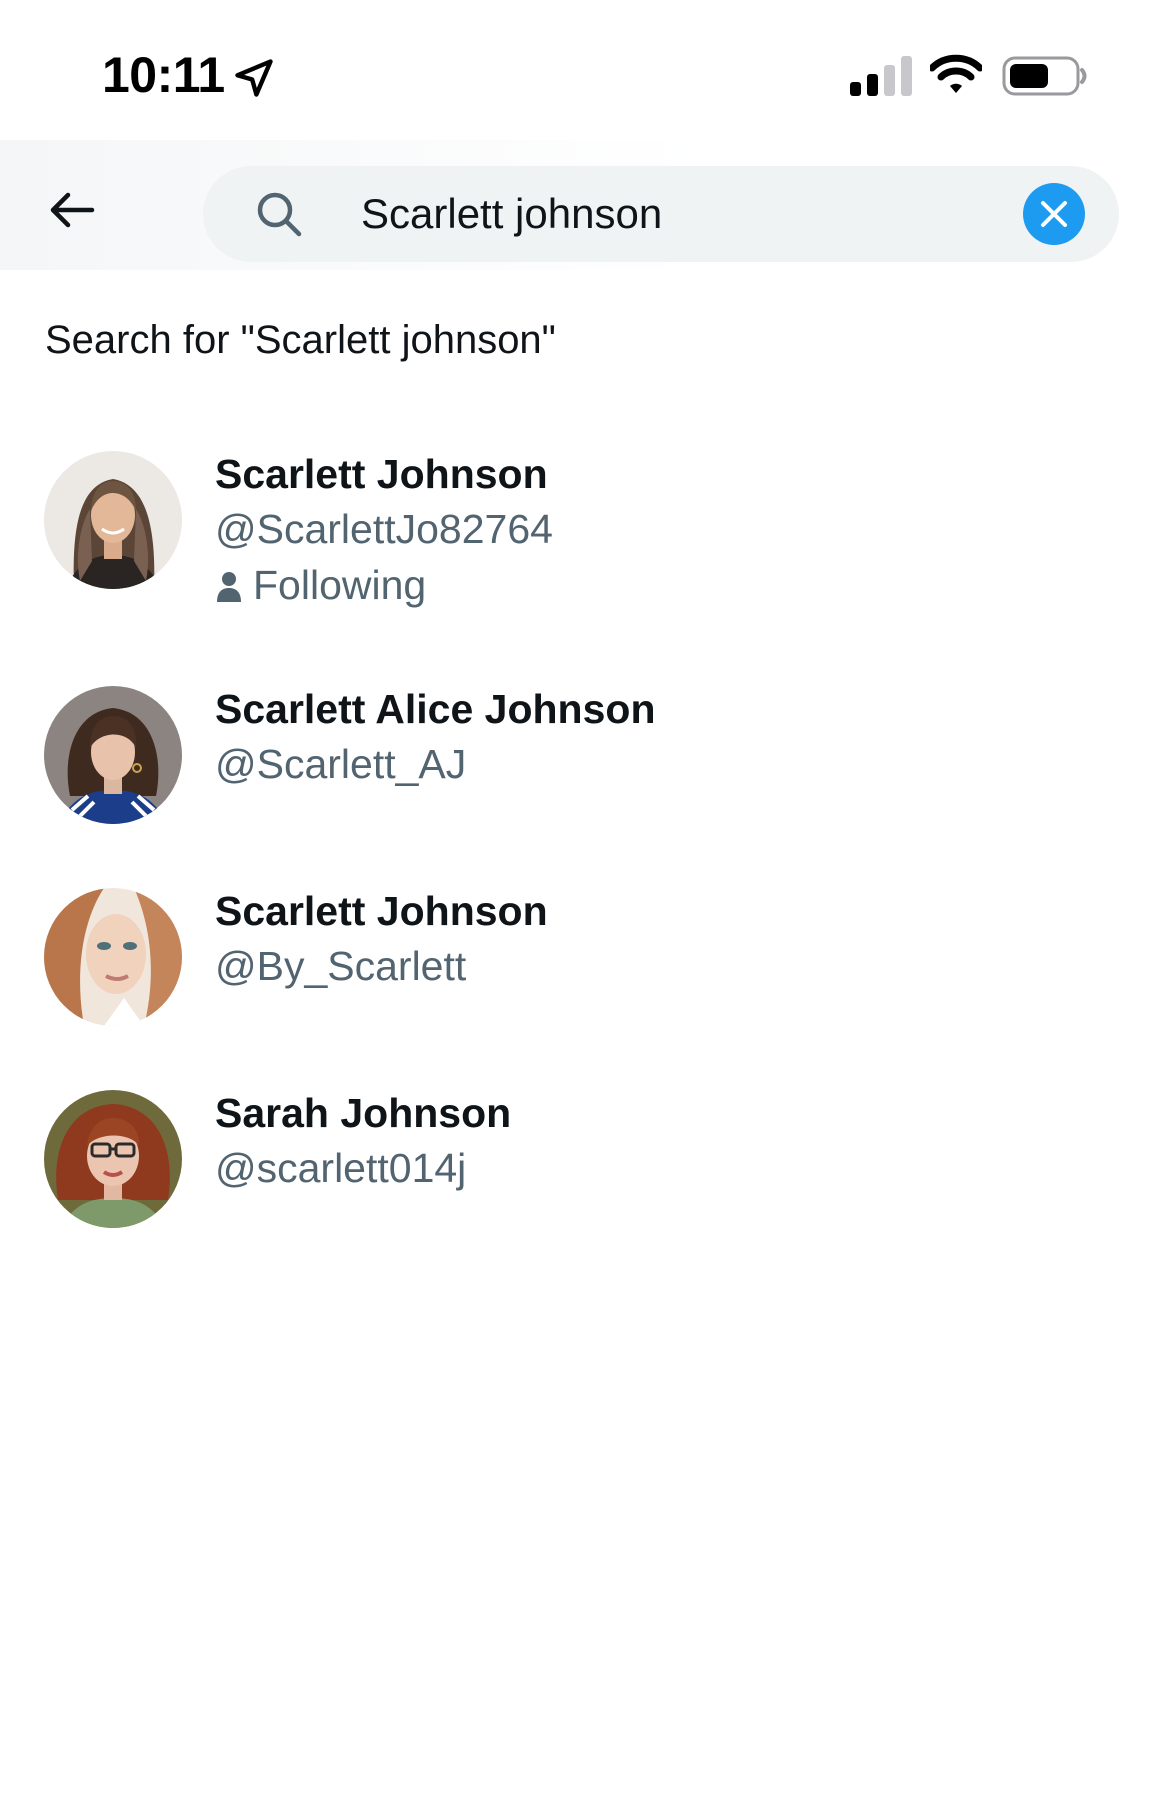 The width and height of the screenshot is (1170, 1802). Describe the element at coordinates (163, 75) in the screenshot. I see `status-time: 10:11` at that location.